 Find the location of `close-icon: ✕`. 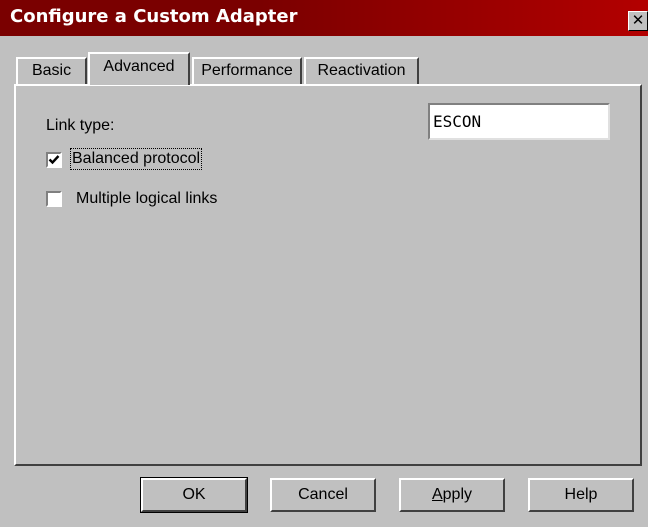

close-icon: ✕ is located at coordinates (638, 20).